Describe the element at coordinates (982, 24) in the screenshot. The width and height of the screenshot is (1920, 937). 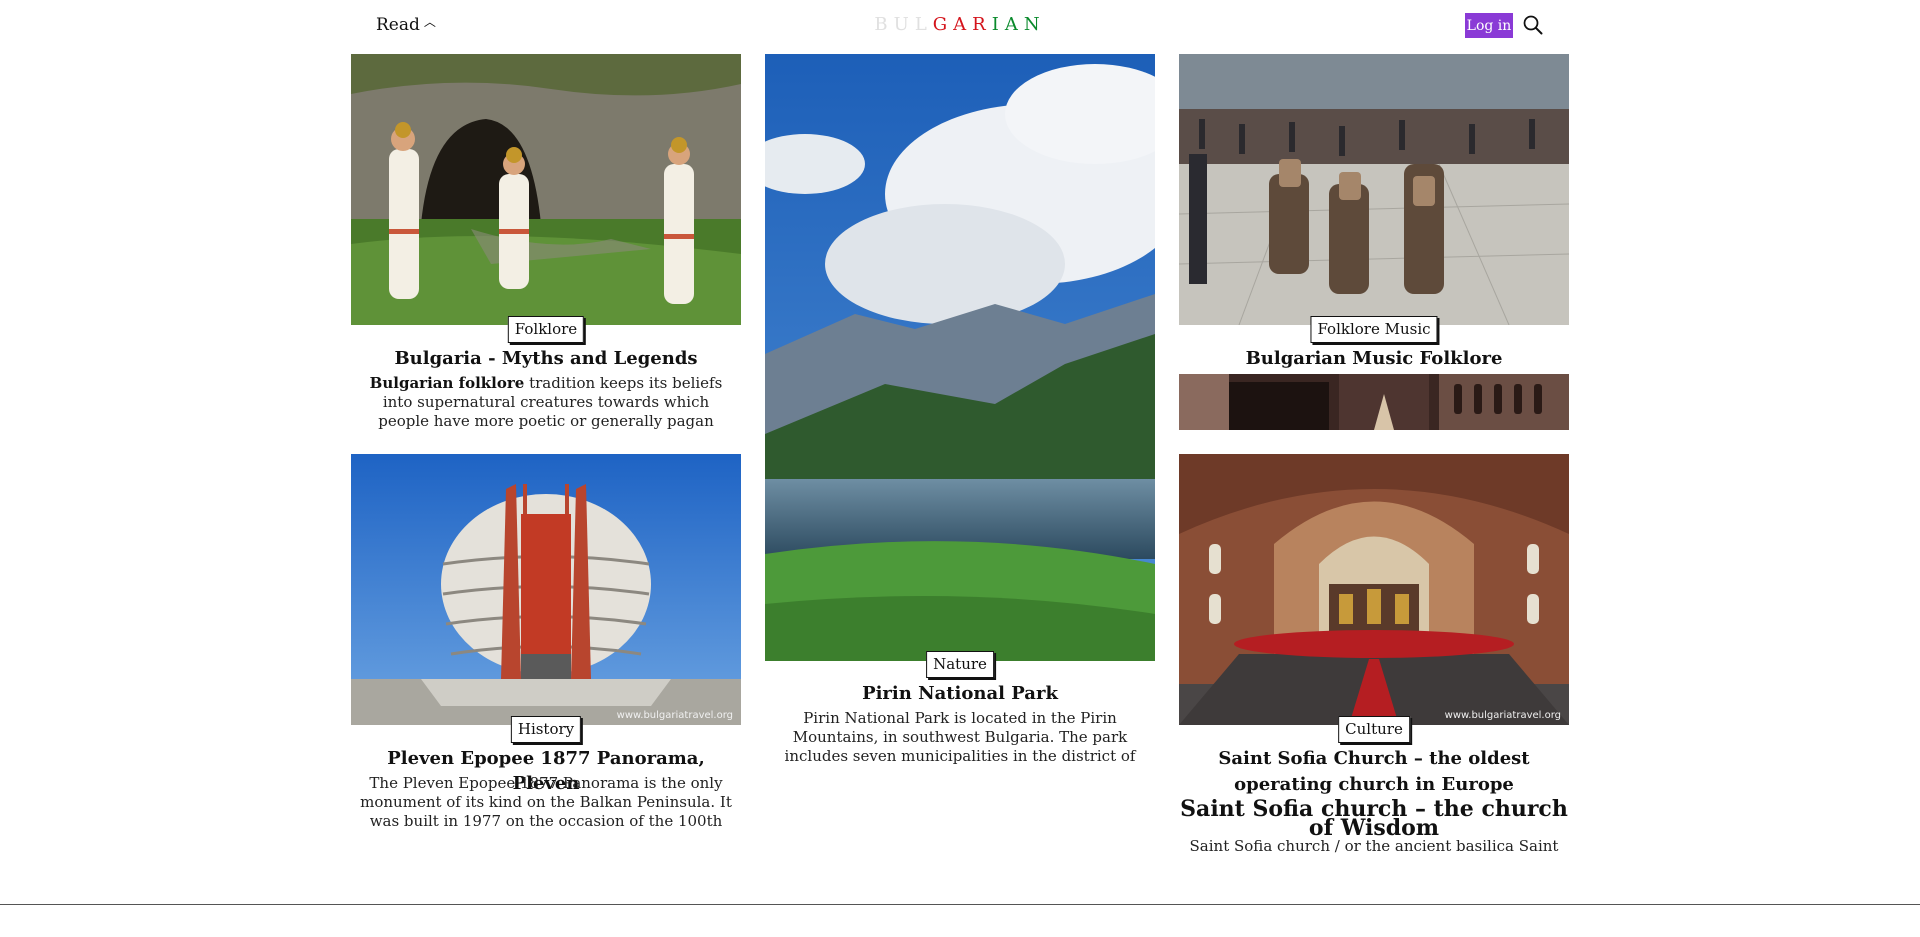
I see `logo-letter: R` at that location.